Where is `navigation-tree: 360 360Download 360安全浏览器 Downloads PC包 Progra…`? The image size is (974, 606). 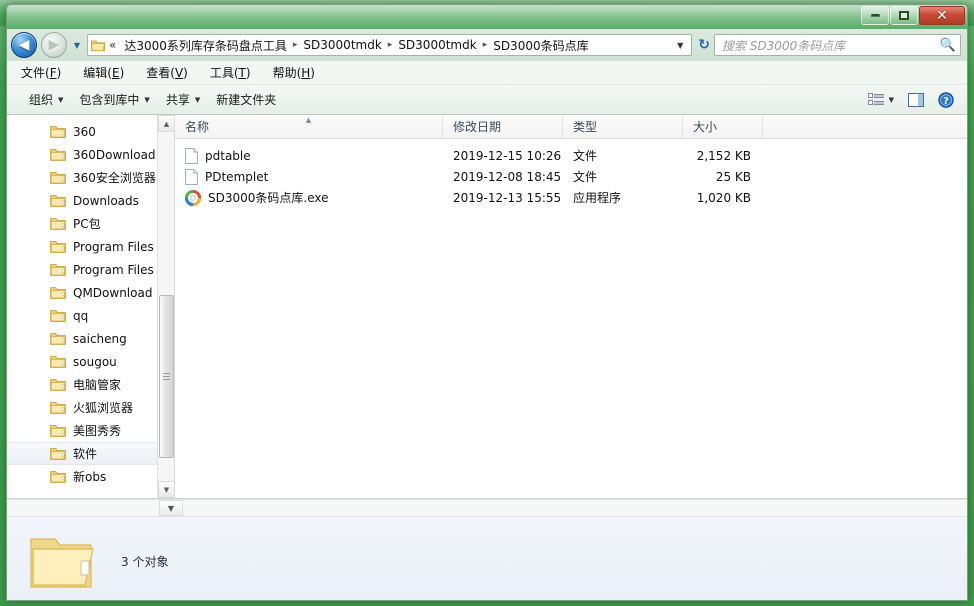
navigation-tree: 360 360Download 360安全浏览器 Downloads PC包 Progra… is located at coordinates (90, 301).